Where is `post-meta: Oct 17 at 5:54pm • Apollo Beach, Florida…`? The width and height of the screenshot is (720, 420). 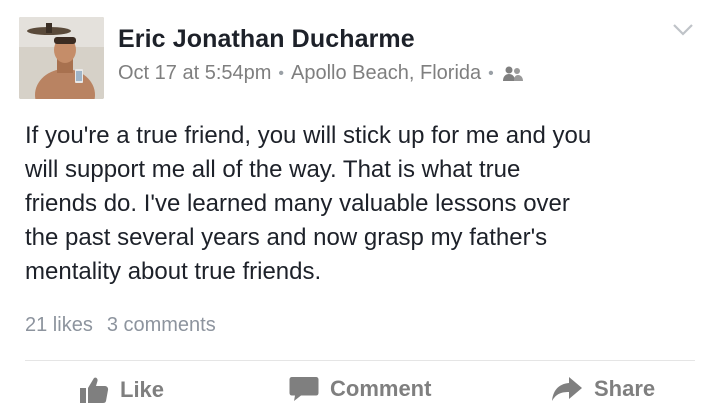
post-meta: Oct 17 at 5:54pm • Apollo Beach, Florida… is located at coordinates (321, 73).